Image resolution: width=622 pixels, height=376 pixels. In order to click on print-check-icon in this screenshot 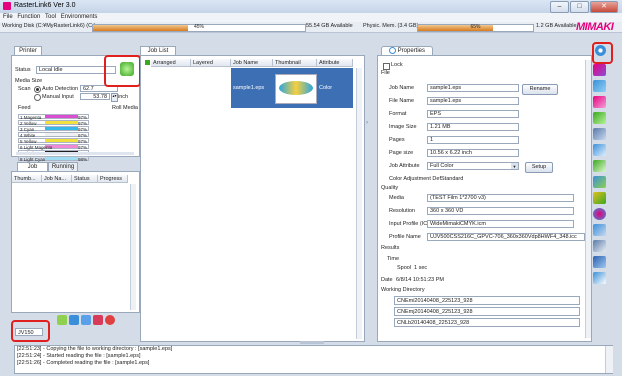, I will do `click(599, 198)`.